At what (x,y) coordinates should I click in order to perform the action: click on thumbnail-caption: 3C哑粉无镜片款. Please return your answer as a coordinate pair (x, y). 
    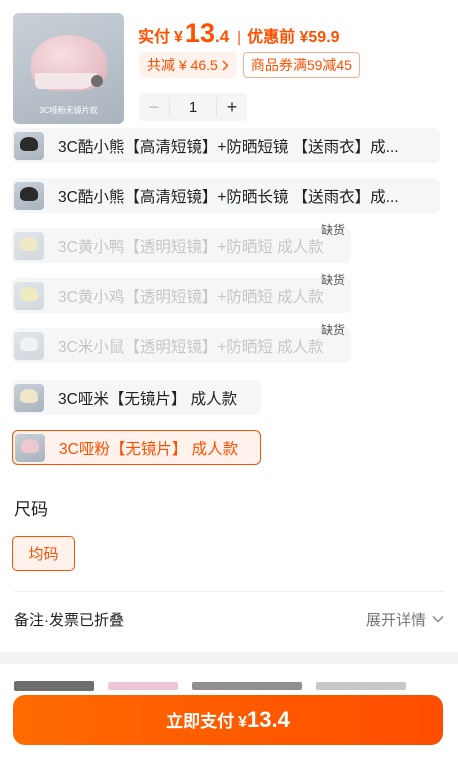
    Looking at the image, I should click on (68, 110).